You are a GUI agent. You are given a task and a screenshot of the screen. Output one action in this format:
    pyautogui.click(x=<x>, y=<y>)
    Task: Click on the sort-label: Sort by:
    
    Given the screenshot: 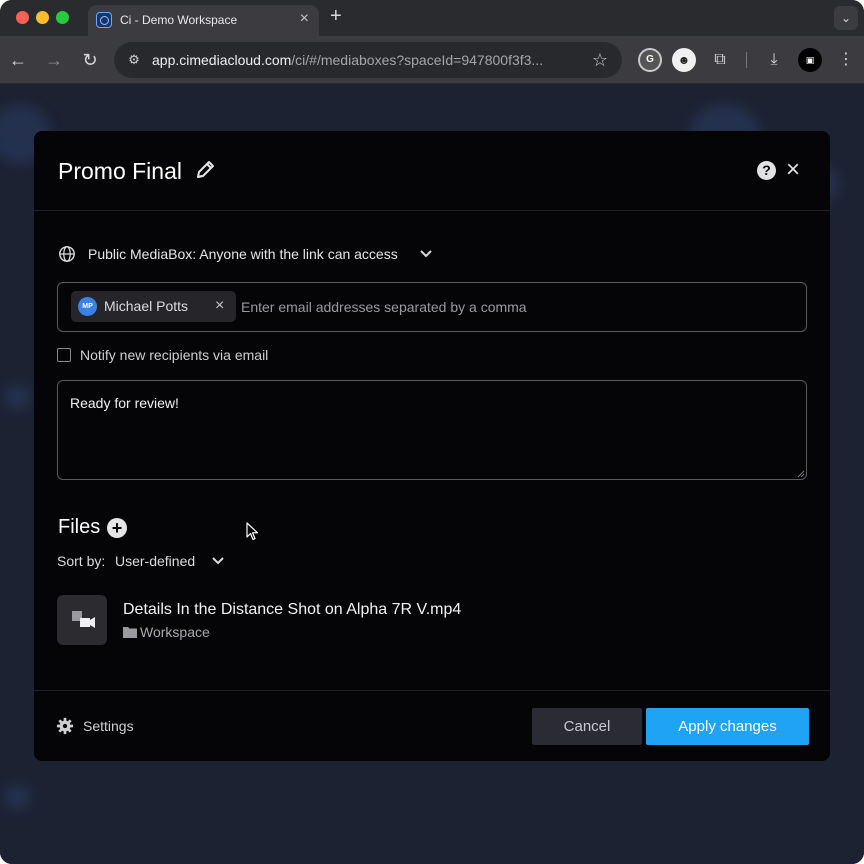 What is the action you would take?
    pyautogui.click(x=81, y=561)
    